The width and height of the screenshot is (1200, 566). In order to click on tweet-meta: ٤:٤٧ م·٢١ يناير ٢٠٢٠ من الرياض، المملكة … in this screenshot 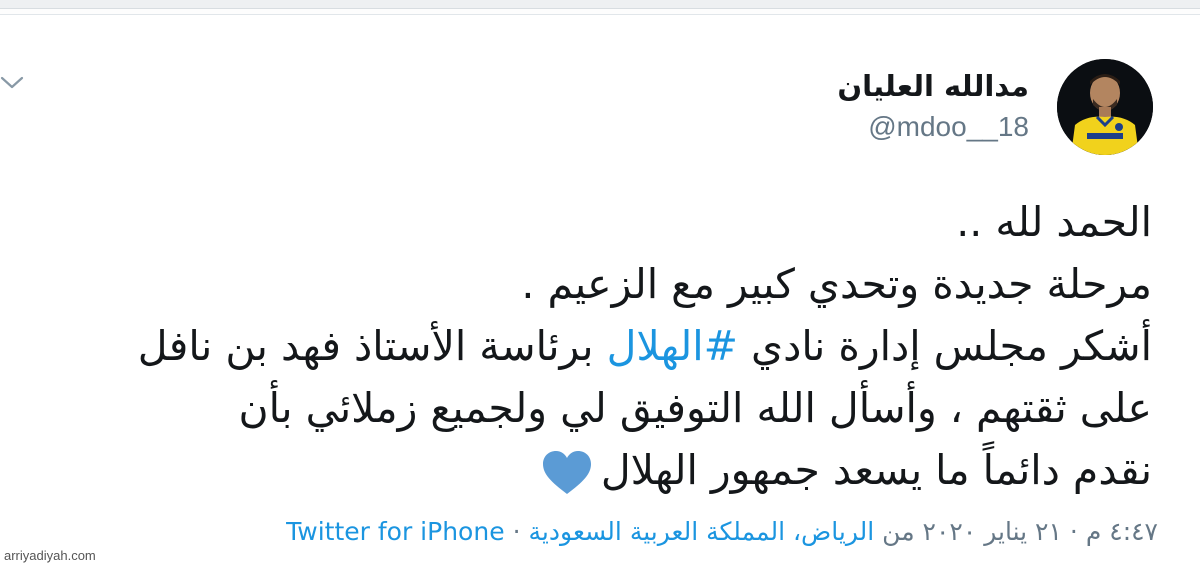, I will do `click(722, 531)`.